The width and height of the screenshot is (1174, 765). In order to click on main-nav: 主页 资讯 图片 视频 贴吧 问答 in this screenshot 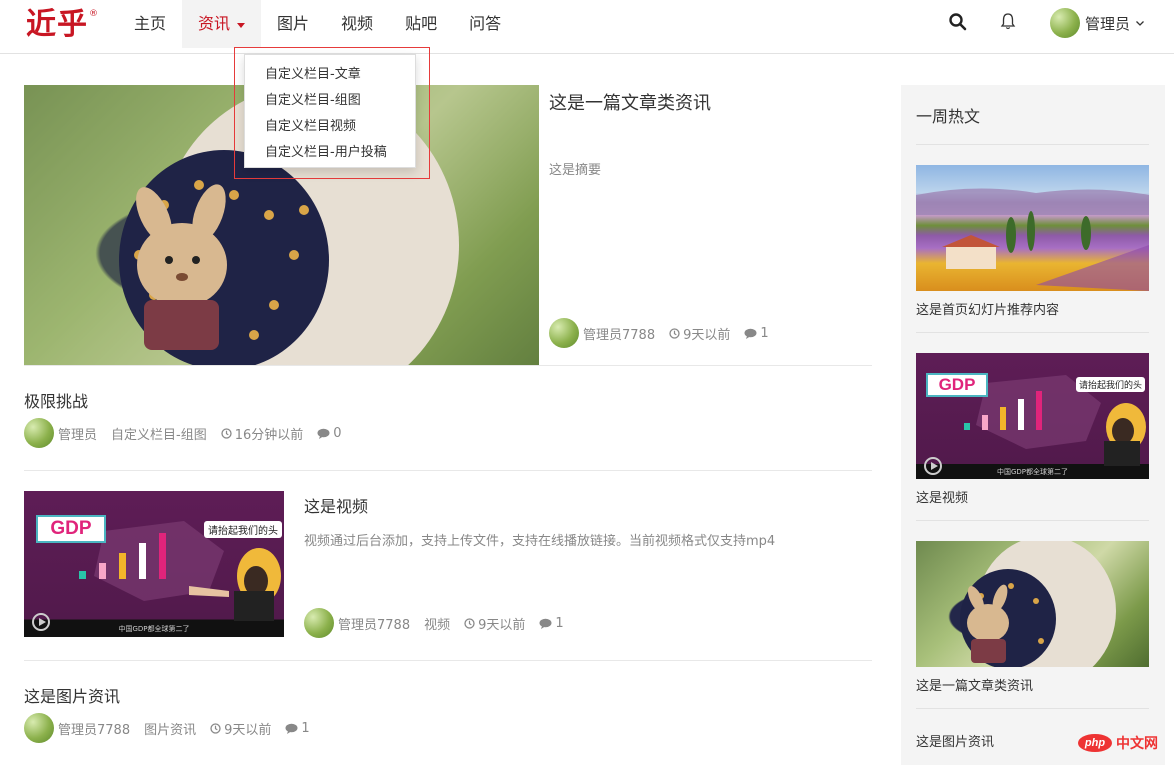, I will do `click(317, 27)`.